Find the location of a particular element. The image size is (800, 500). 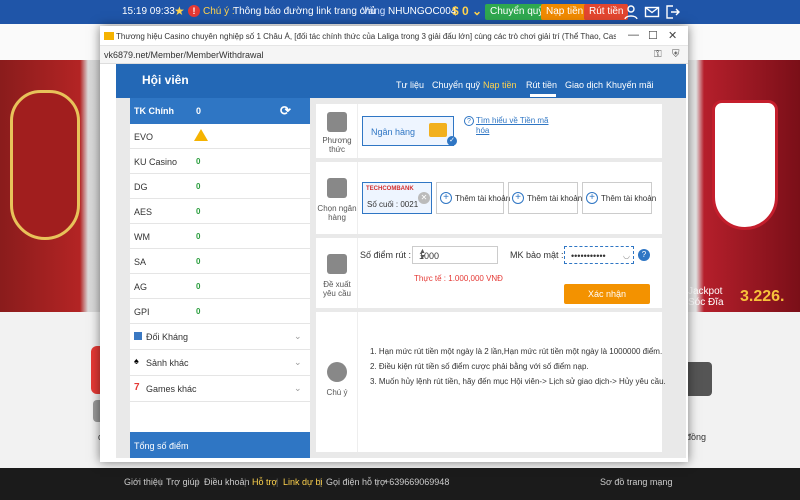

sevilla-crest-image is located at coordinates (745, 165).